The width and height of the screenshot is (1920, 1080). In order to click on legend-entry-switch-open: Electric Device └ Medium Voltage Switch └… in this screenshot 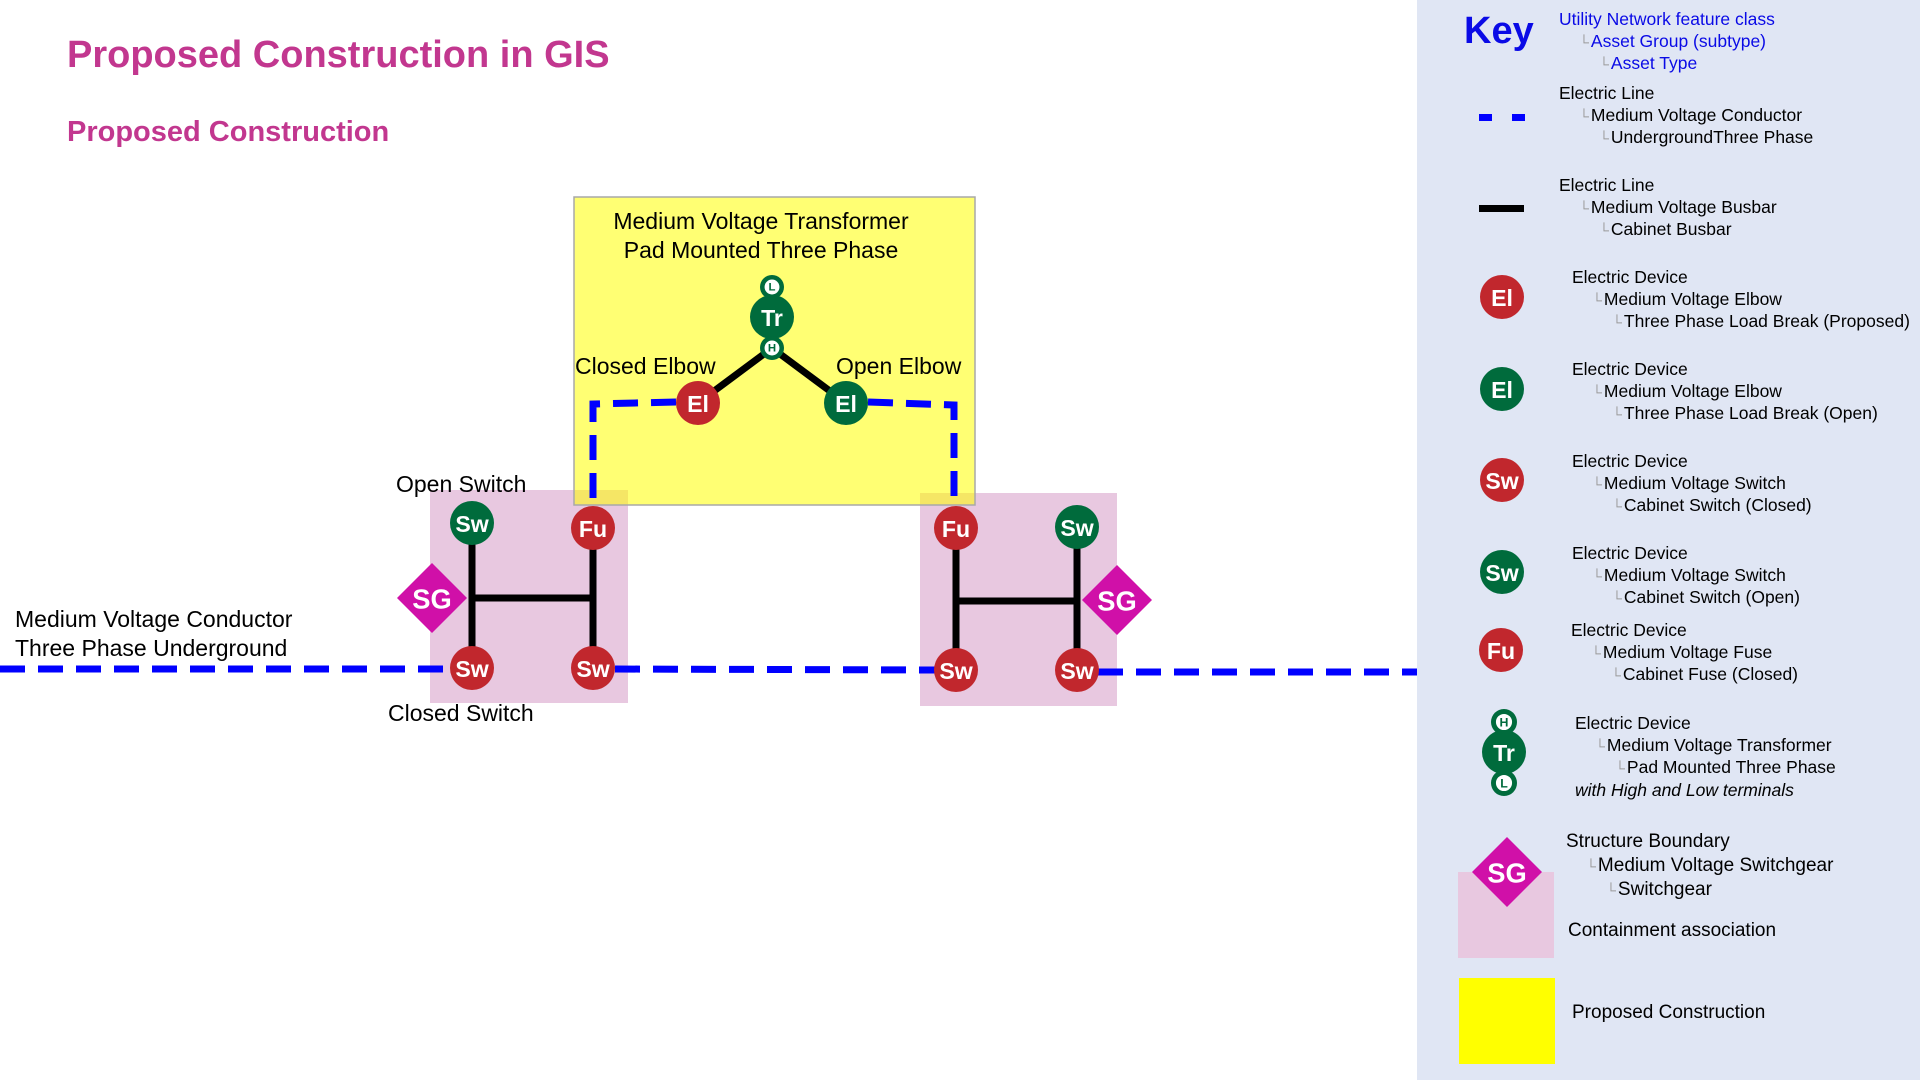, I will do `click(1686, 576)`.